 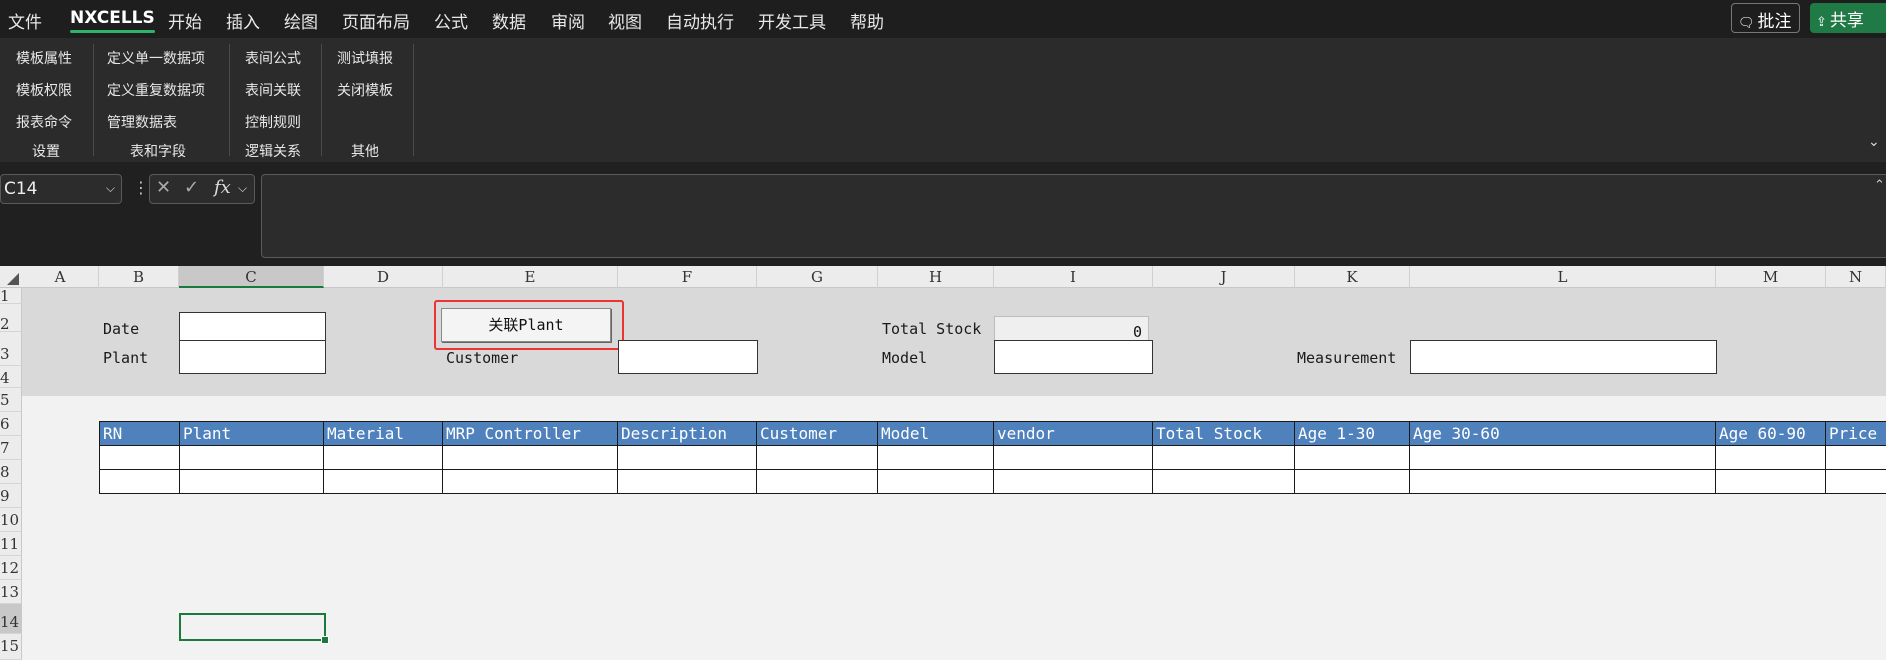 What do you see at coordinates (1856, 277) in the screenshot?
I see `column-header-n: N` at bounding box center [1856, 277].